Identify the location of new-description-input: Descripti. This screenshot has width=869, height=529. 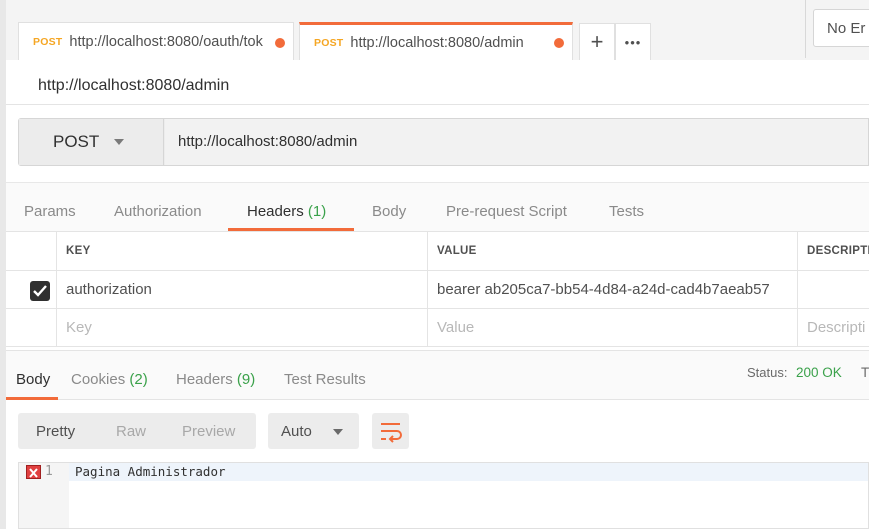
(833, 327).